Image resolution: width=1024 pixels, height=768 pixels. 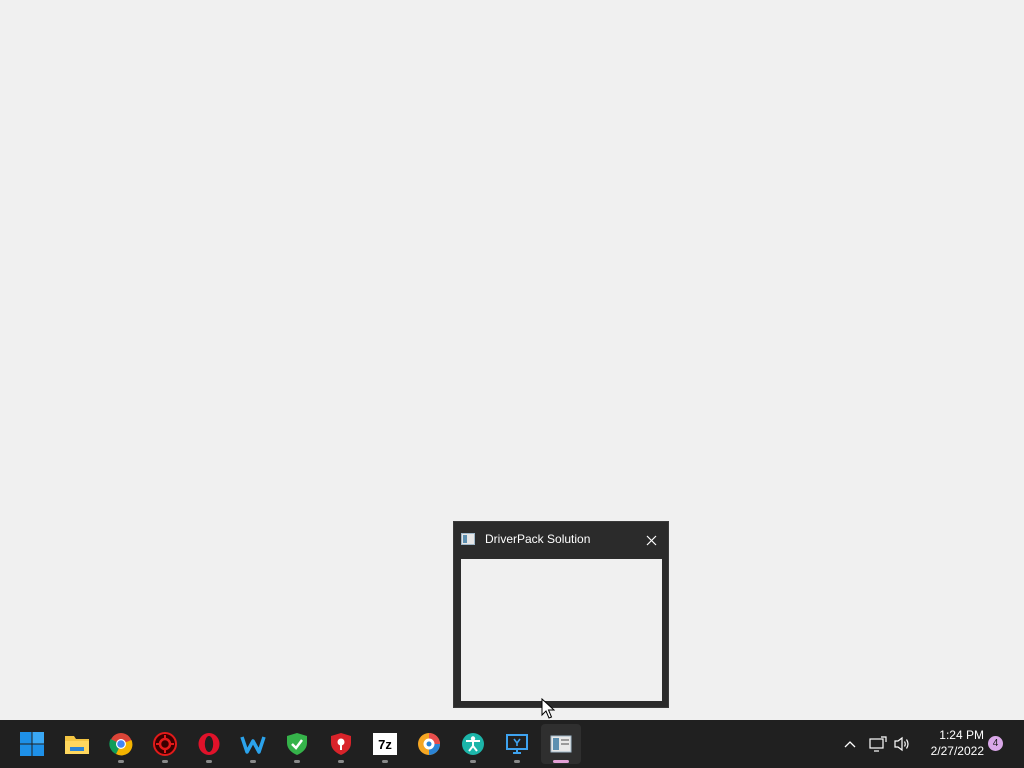 I want to click on taskbar-file-explorer, so click(x=77, y=744).